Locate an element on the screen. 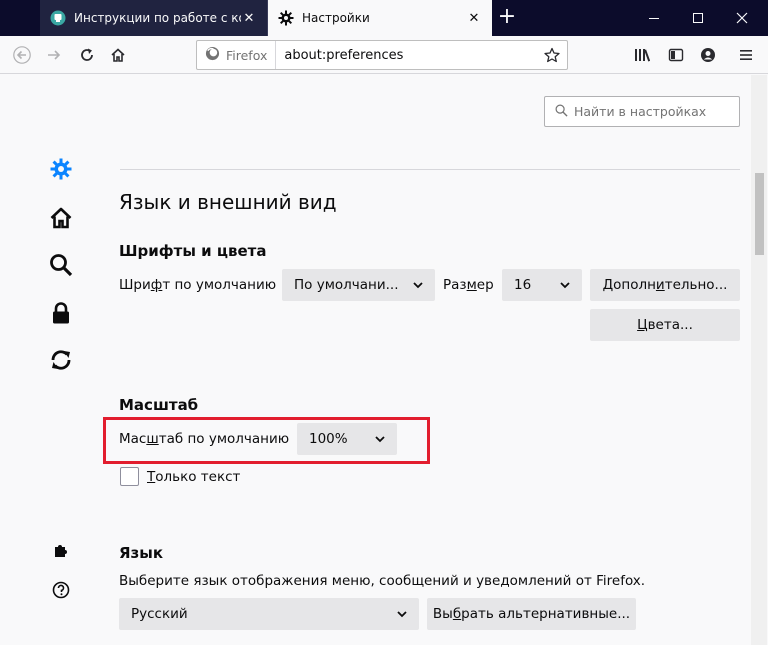 Image resolution: width=768 pixels, height=645 pixels. identity-box: Firefox is located at coordinates (237, 55).